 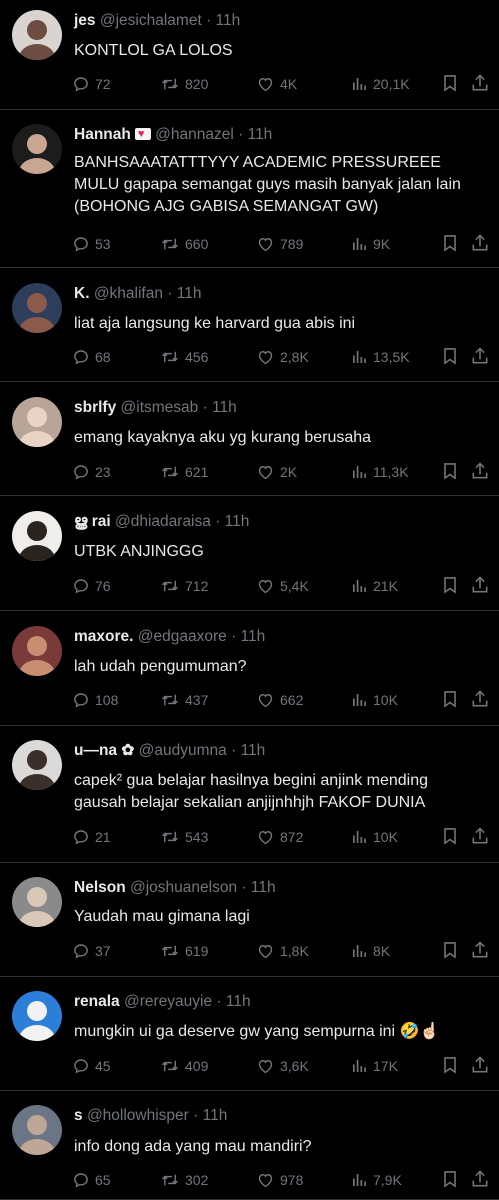 I want to click on handle: @joshuanelson, so click(x=183, y=887).